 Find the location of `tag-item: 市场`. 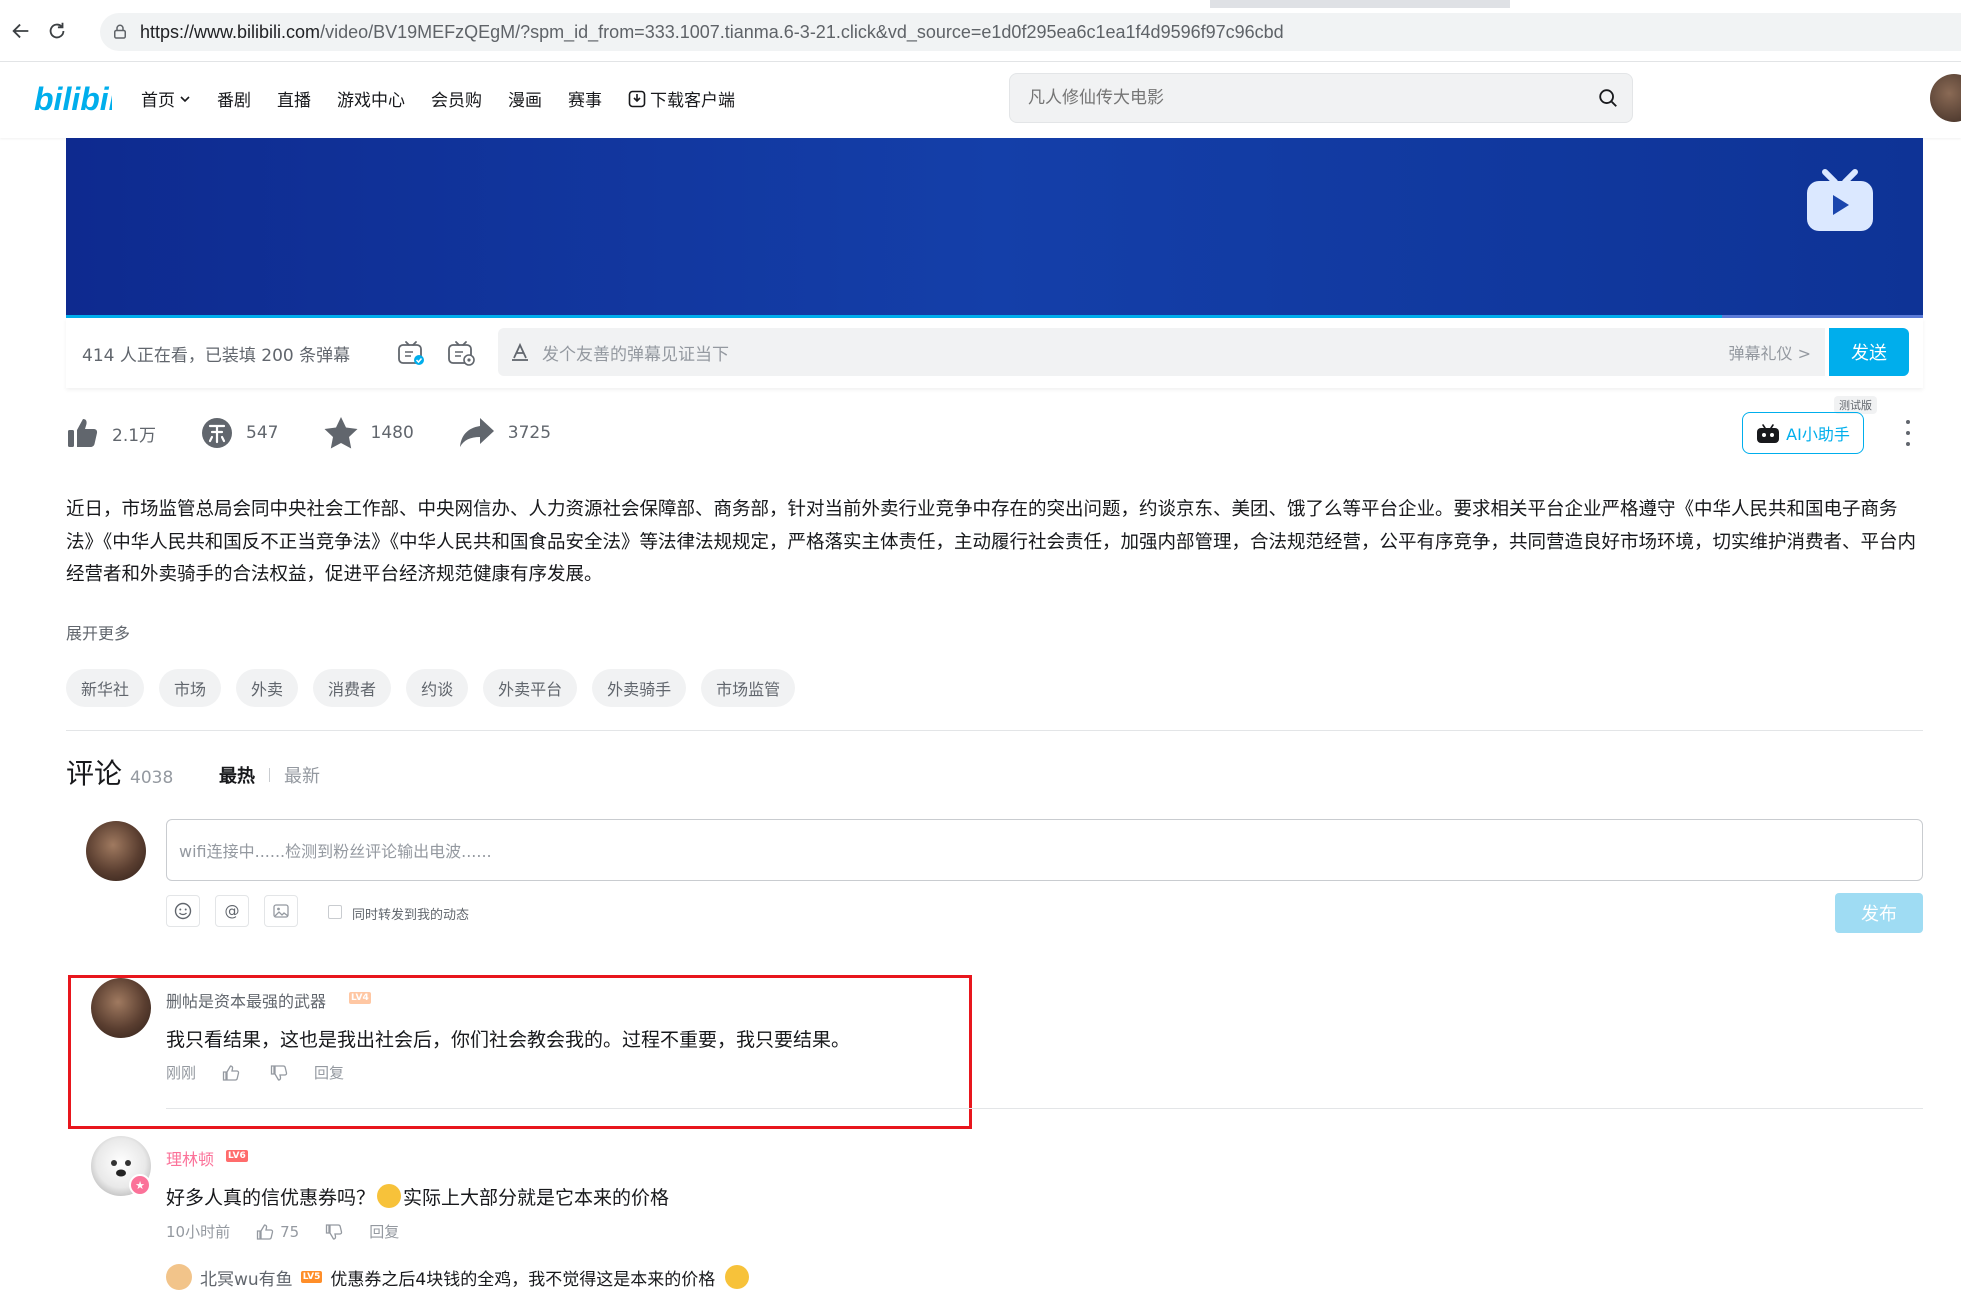

tag-item: 市场 is located at coordinates (190, 688).